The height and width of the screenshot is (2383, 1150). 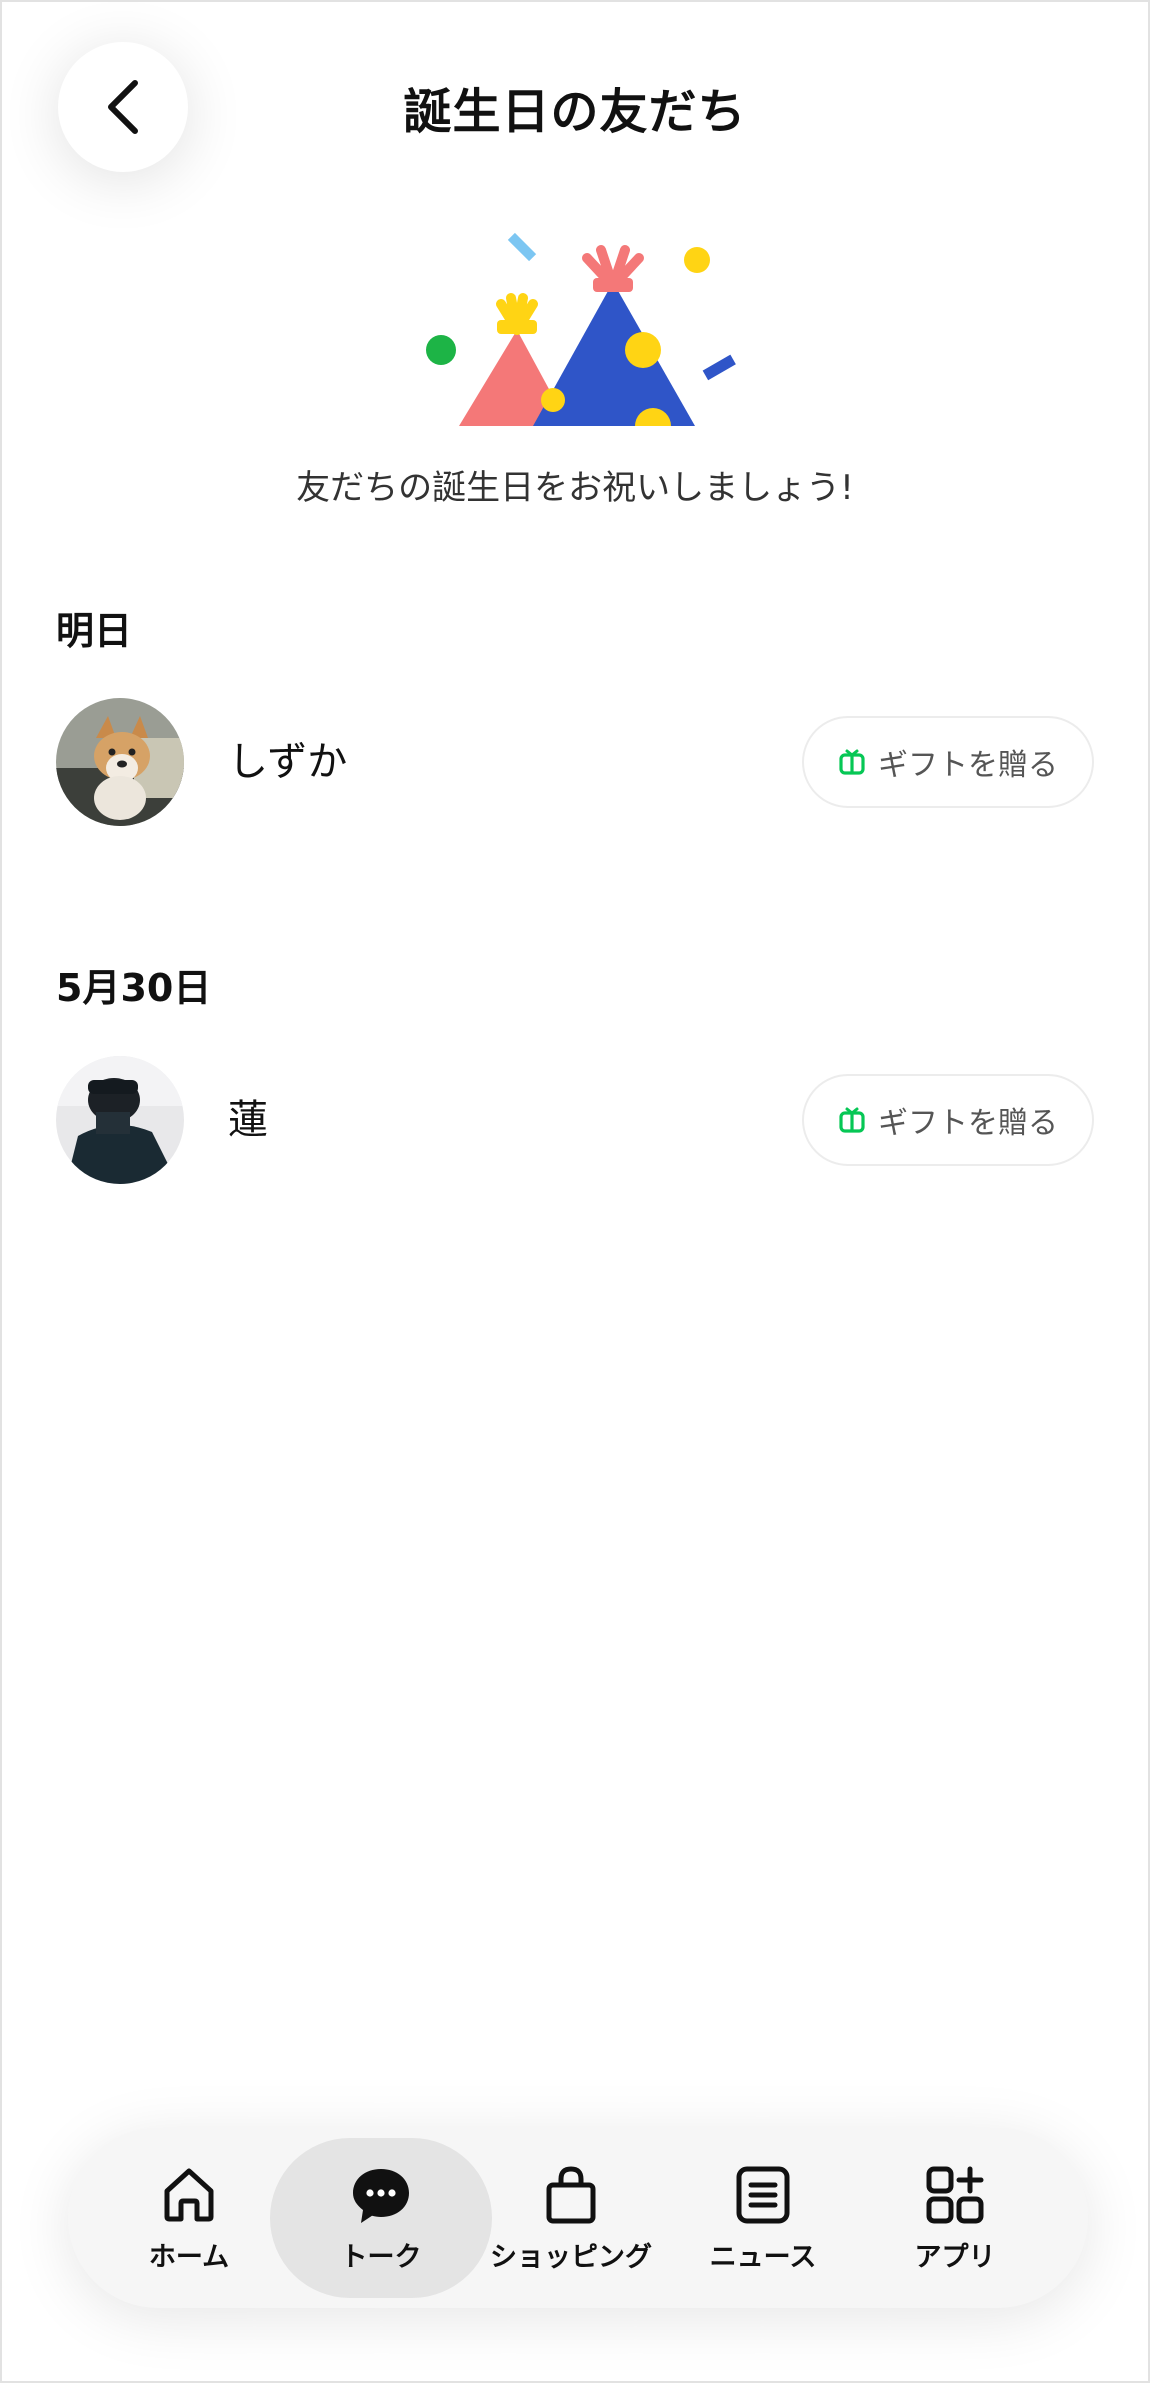 I want to click on page-title: 誕生日の友だち, so click(x=575, y=112).